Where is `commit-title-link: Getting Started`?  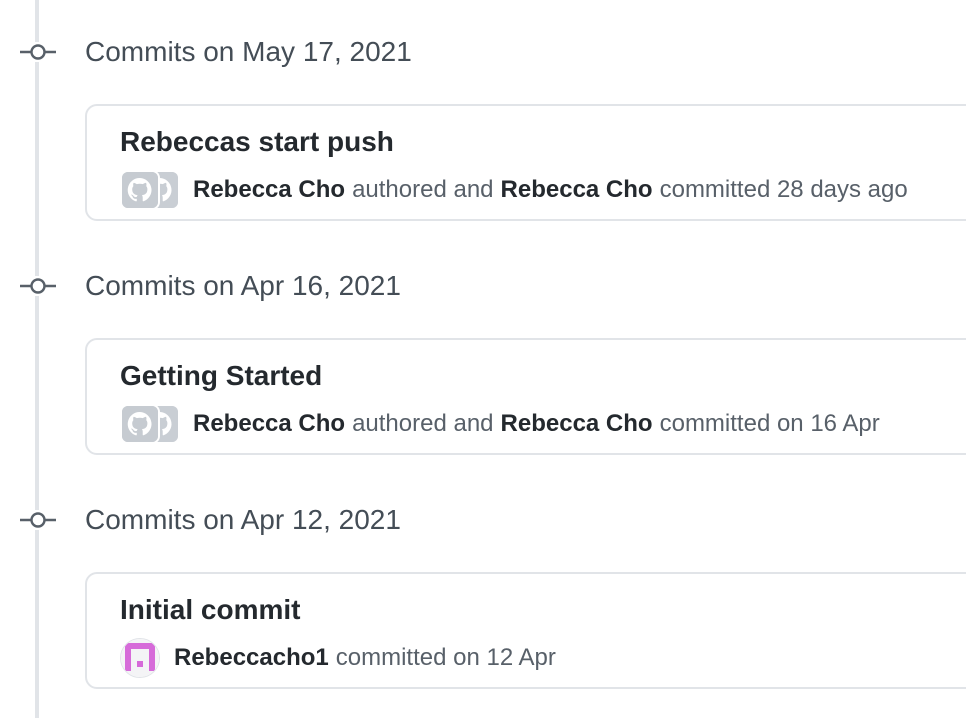 commit-title-link: Getting Started is located at coordinates (221, 376).